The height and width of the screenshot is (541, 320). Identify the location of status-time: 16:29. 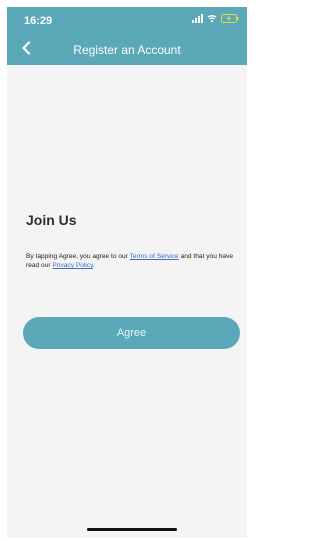
(38, 21).